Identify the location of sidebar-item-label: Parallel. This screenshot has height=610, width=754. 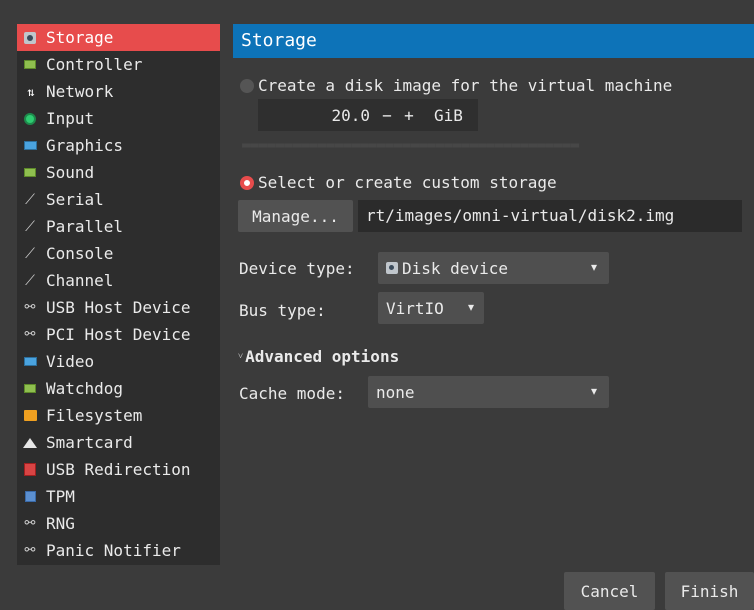
(85, 226).